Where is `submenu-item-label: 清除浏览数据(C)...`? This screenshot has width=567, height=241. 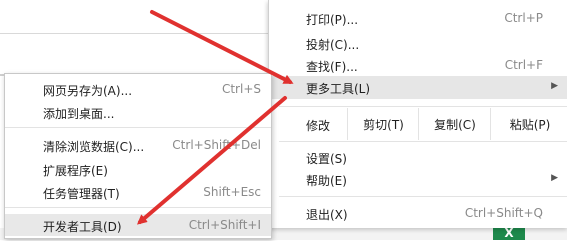 submenu-item-label: 清除浏览数据(C)... is located at coordinates (94, 147).